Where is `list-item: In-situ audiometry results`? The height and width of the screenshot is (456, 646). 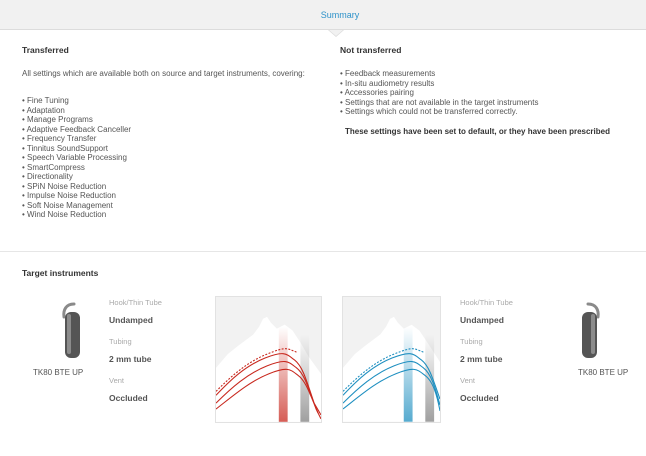
list-item: In-situ audiometry results is located at coordinates (485, 84).